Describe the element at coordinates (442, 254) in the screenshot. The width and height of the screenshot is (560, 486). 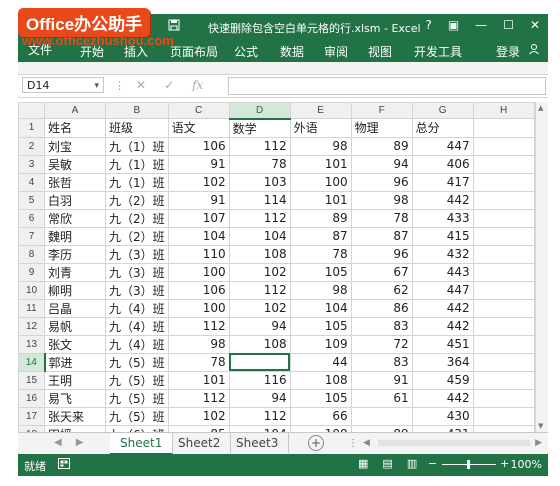
I see `cell-g8: 432` at that location.